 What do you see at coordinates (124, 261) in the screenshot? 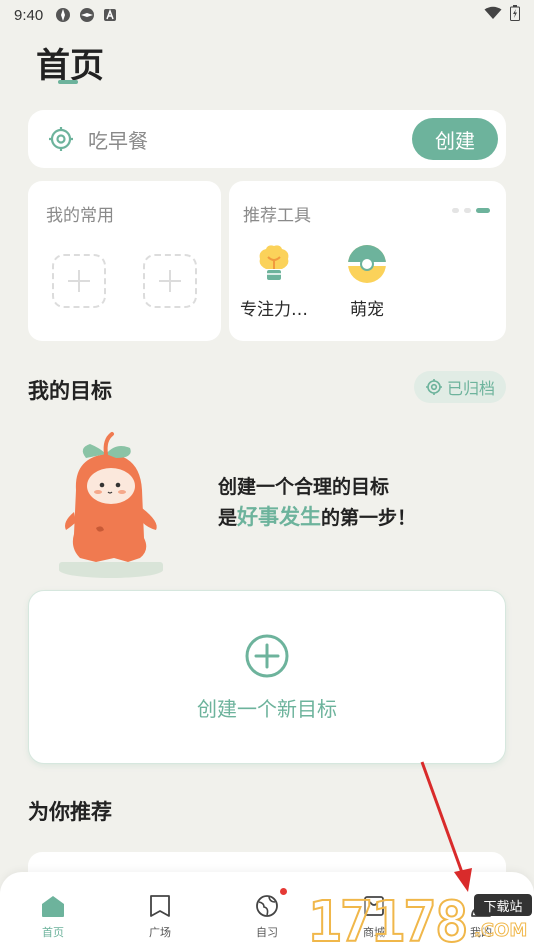
I see `favorites-card: 我的常用` at bounding box center [124, 261].